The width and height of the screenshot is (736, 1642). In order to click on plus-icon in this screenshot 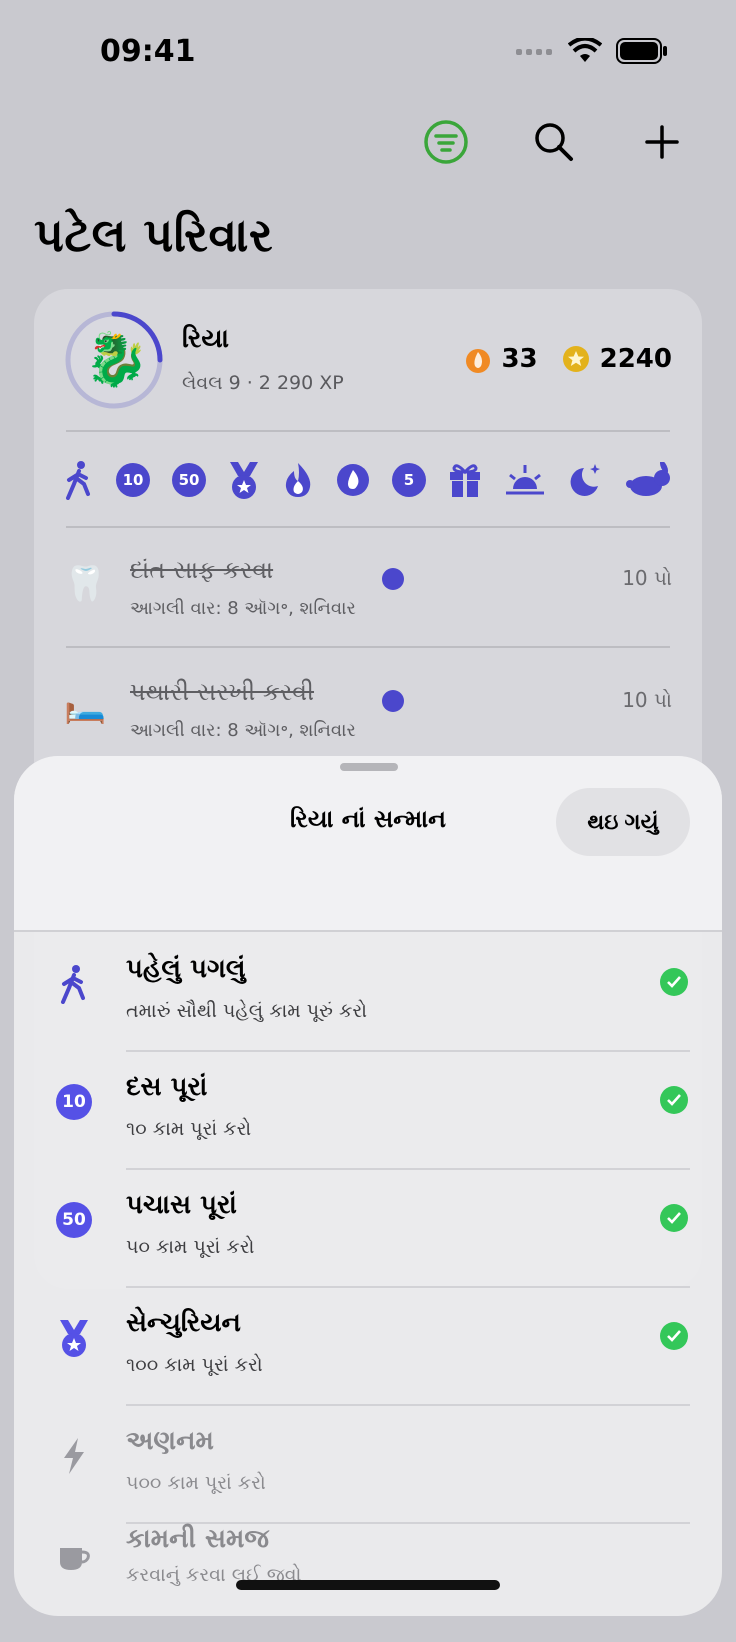, I will do `click(662, 142)`.